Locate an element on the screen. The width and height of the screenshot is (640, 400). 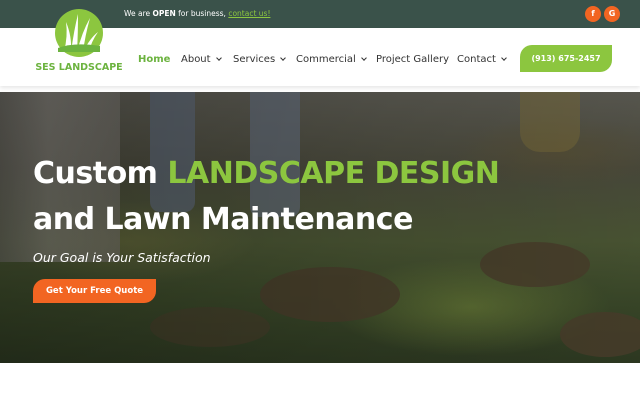
hero-heading-line-2: and Lawn Maintenance is located at coordinates (223, 219).